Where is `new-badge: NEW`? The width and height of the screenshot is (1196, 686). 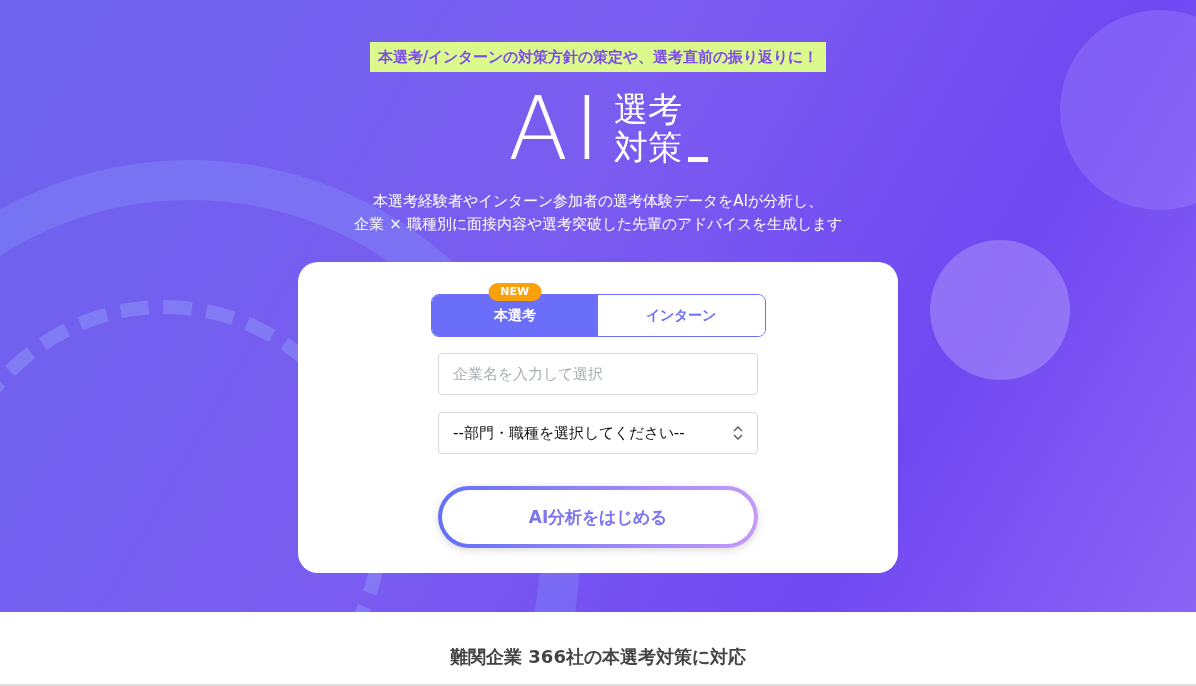
new-badge: NEW is located at coordinates (515, 292).